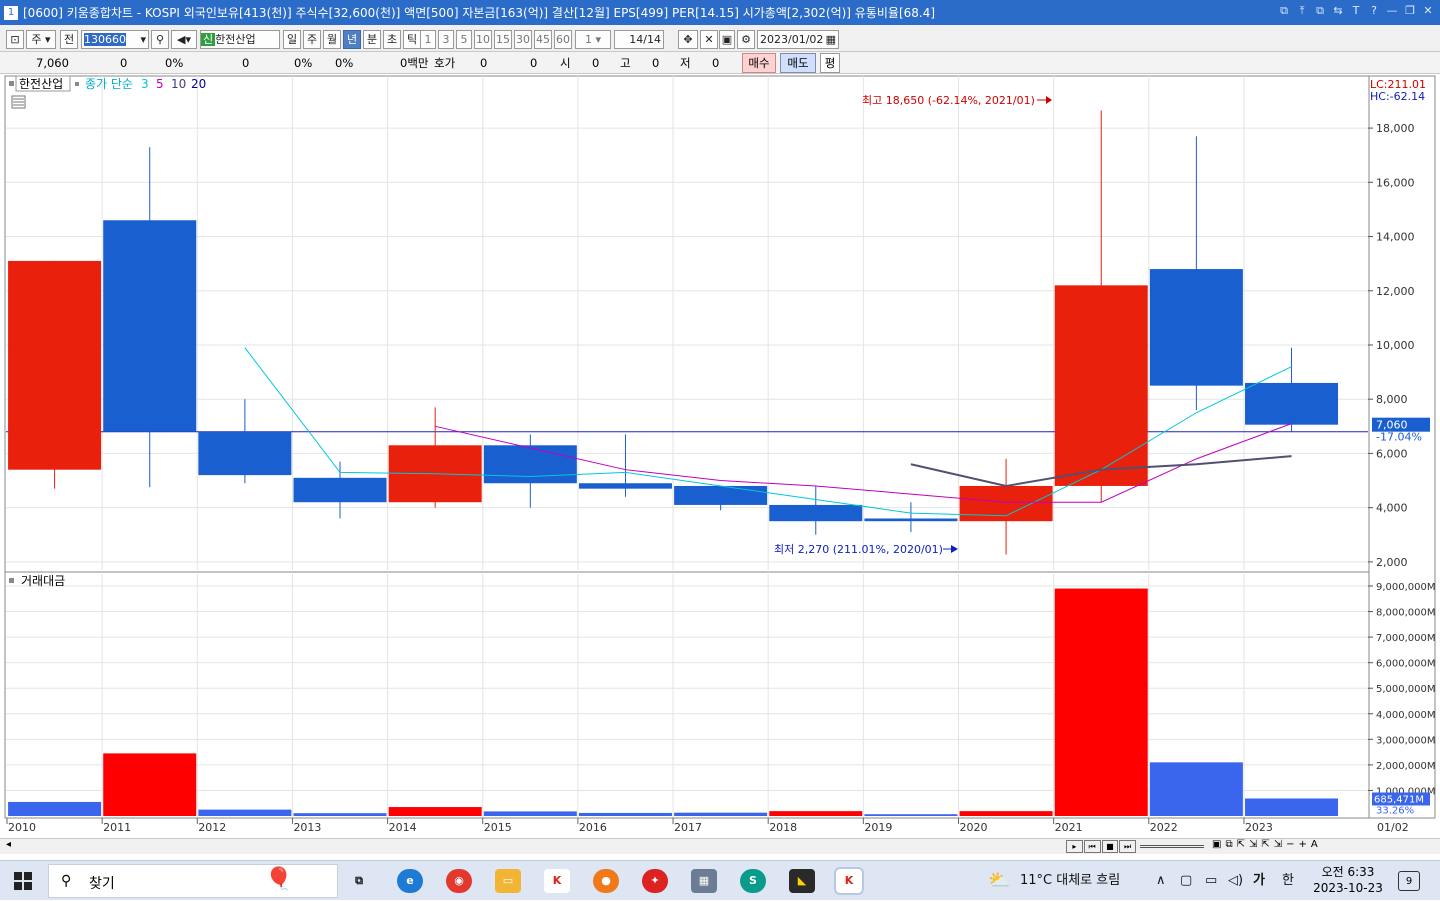 This screenshot has width=1440, height=901. I want to click on layout-icon: ⊡, so click(15, 39).